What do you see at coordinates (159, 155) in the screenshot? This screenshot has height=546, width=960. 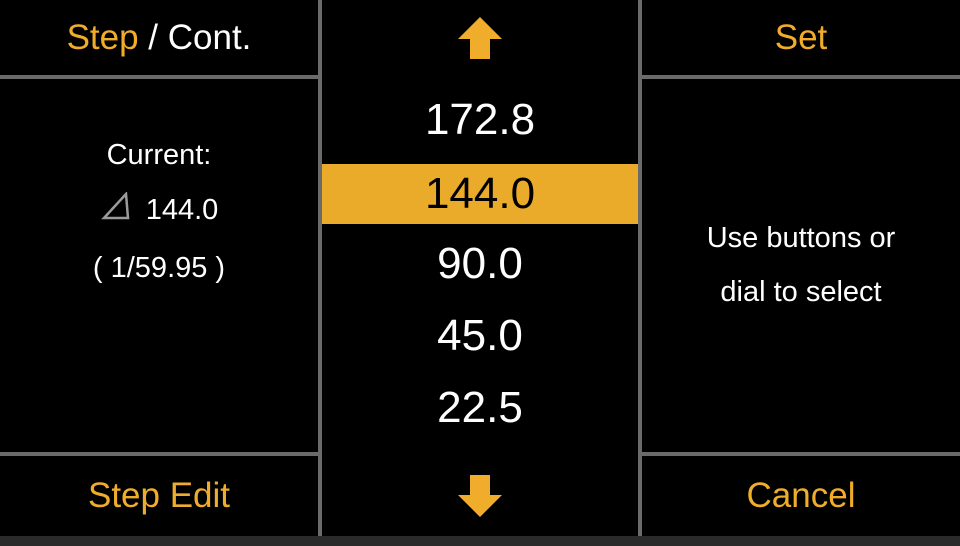 I see `current-label: Current:` at bounding box center [159, 155].